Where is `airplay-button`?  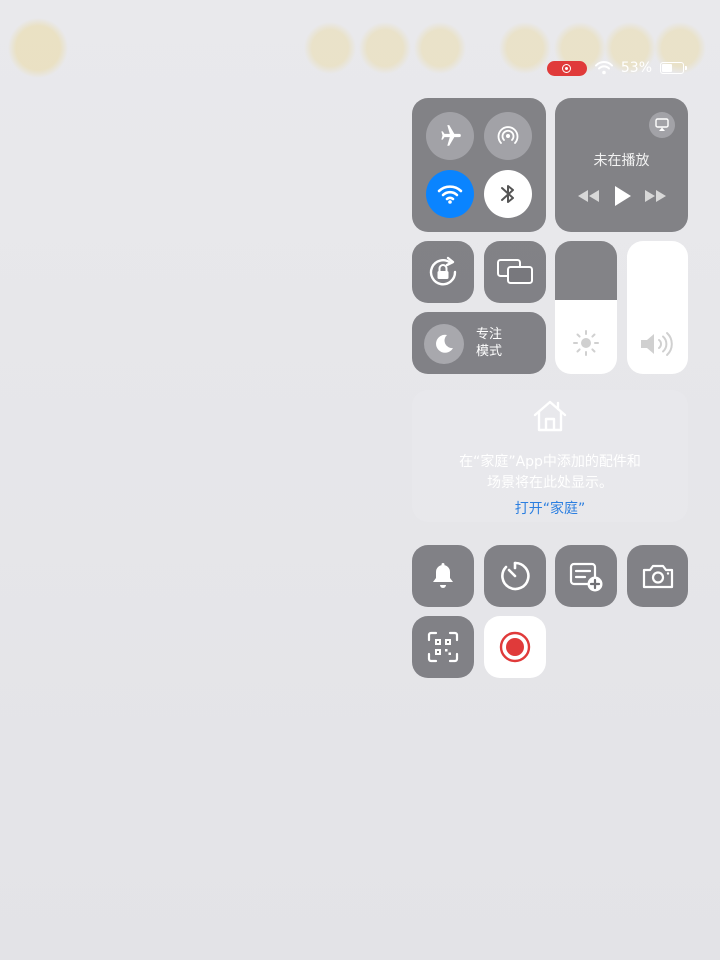 airplay-button is located at coordinates (662, 125).